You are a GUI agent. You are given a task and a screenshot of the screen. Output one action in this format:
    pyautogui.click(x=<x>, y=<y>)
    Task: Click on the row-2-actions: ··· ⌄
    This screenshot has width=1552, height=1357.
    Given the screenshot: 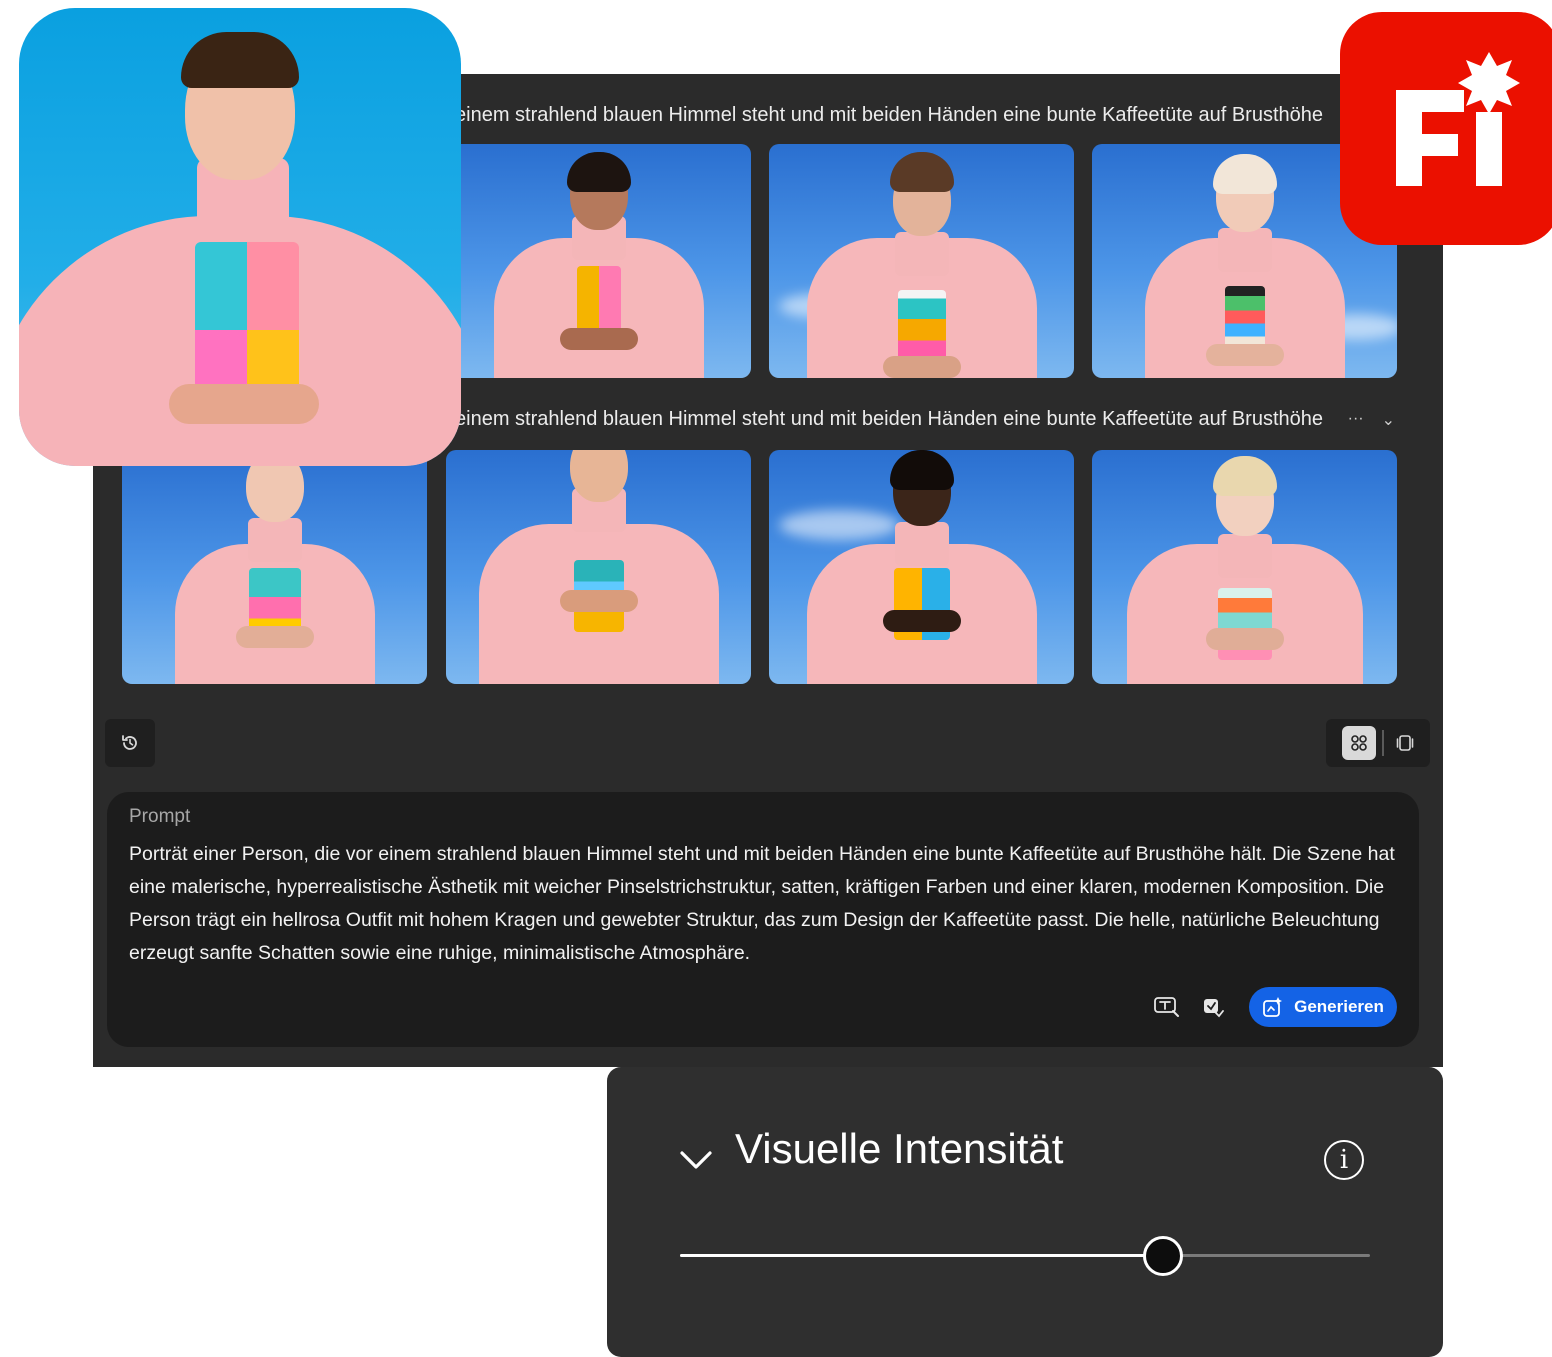 What is the action you would take?
    pyautogui.click(x=1371, y=420)
    